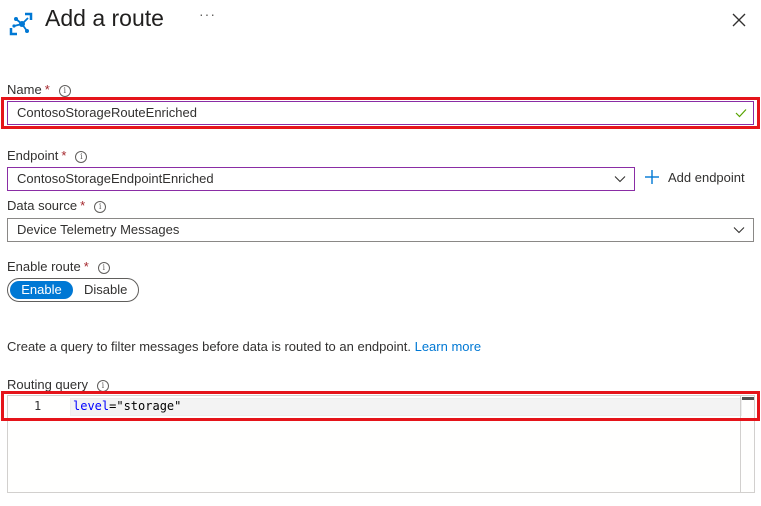 The image size is (761, 506). I want to click on data-source-dropdown: Device Telemetry Messages, so click(380, 230).